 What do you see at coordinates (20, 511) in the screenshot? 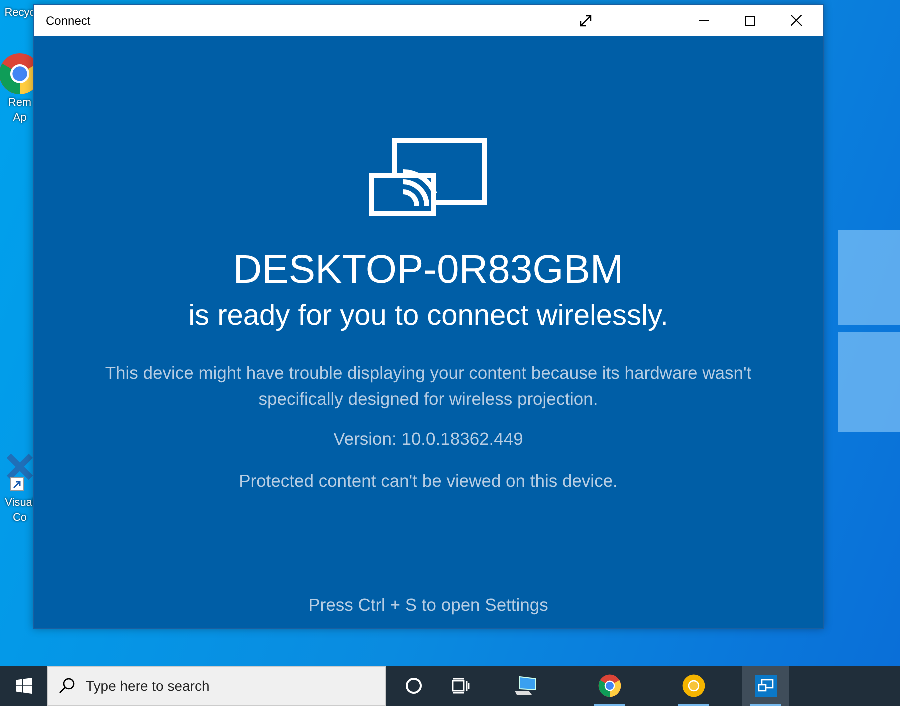
I see `desktop-icon-label: Visual Co` at bounding box center [20, 511].